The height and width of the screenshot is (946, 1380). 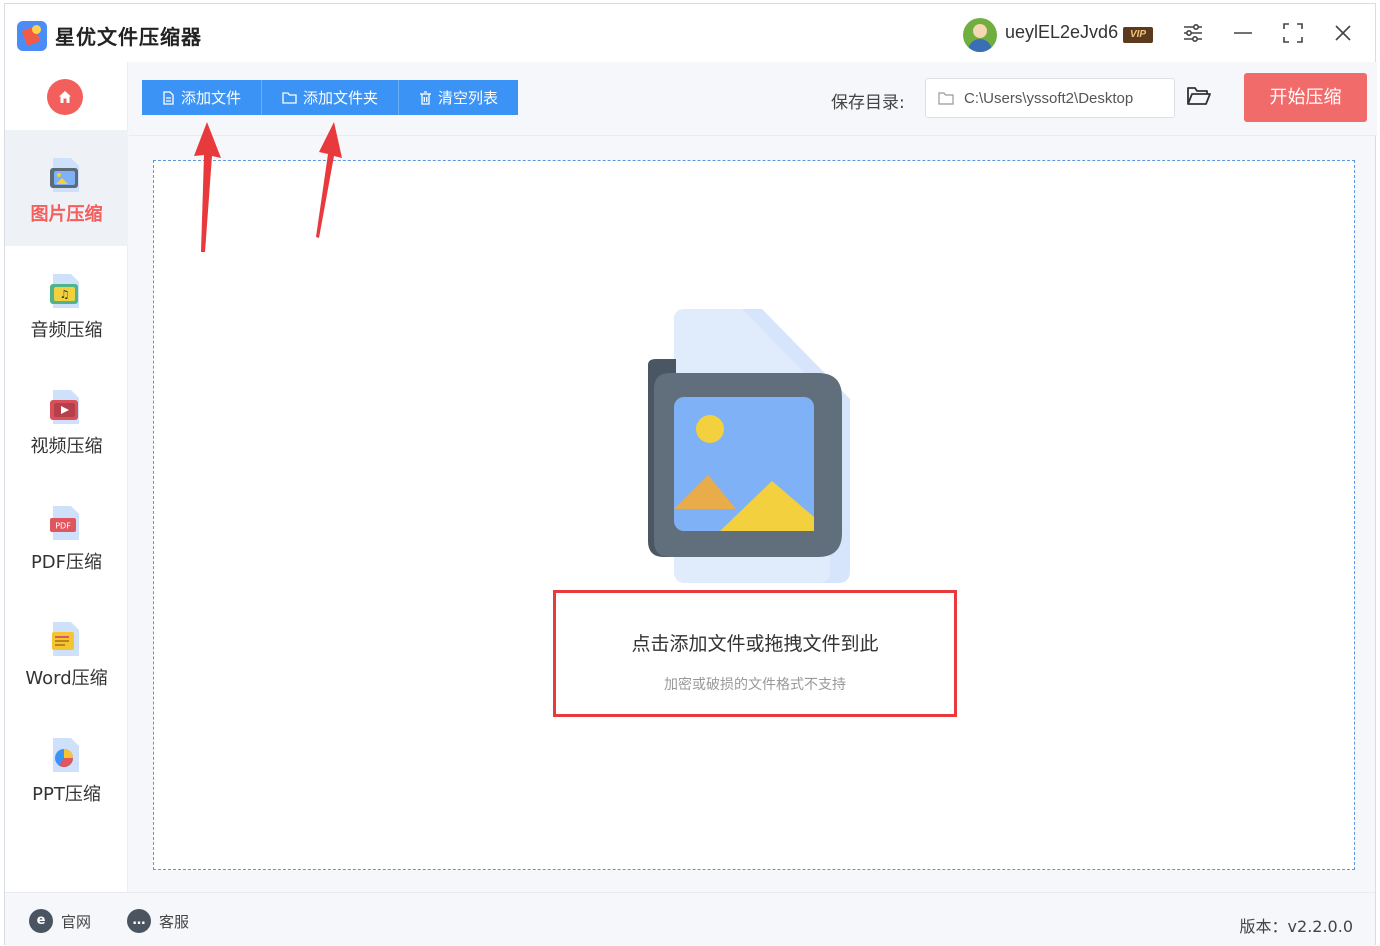 What do you see at coordinates (66, 755) in the screenshot?
I see `ppt-file-icon` at bounding box center [66, 755].